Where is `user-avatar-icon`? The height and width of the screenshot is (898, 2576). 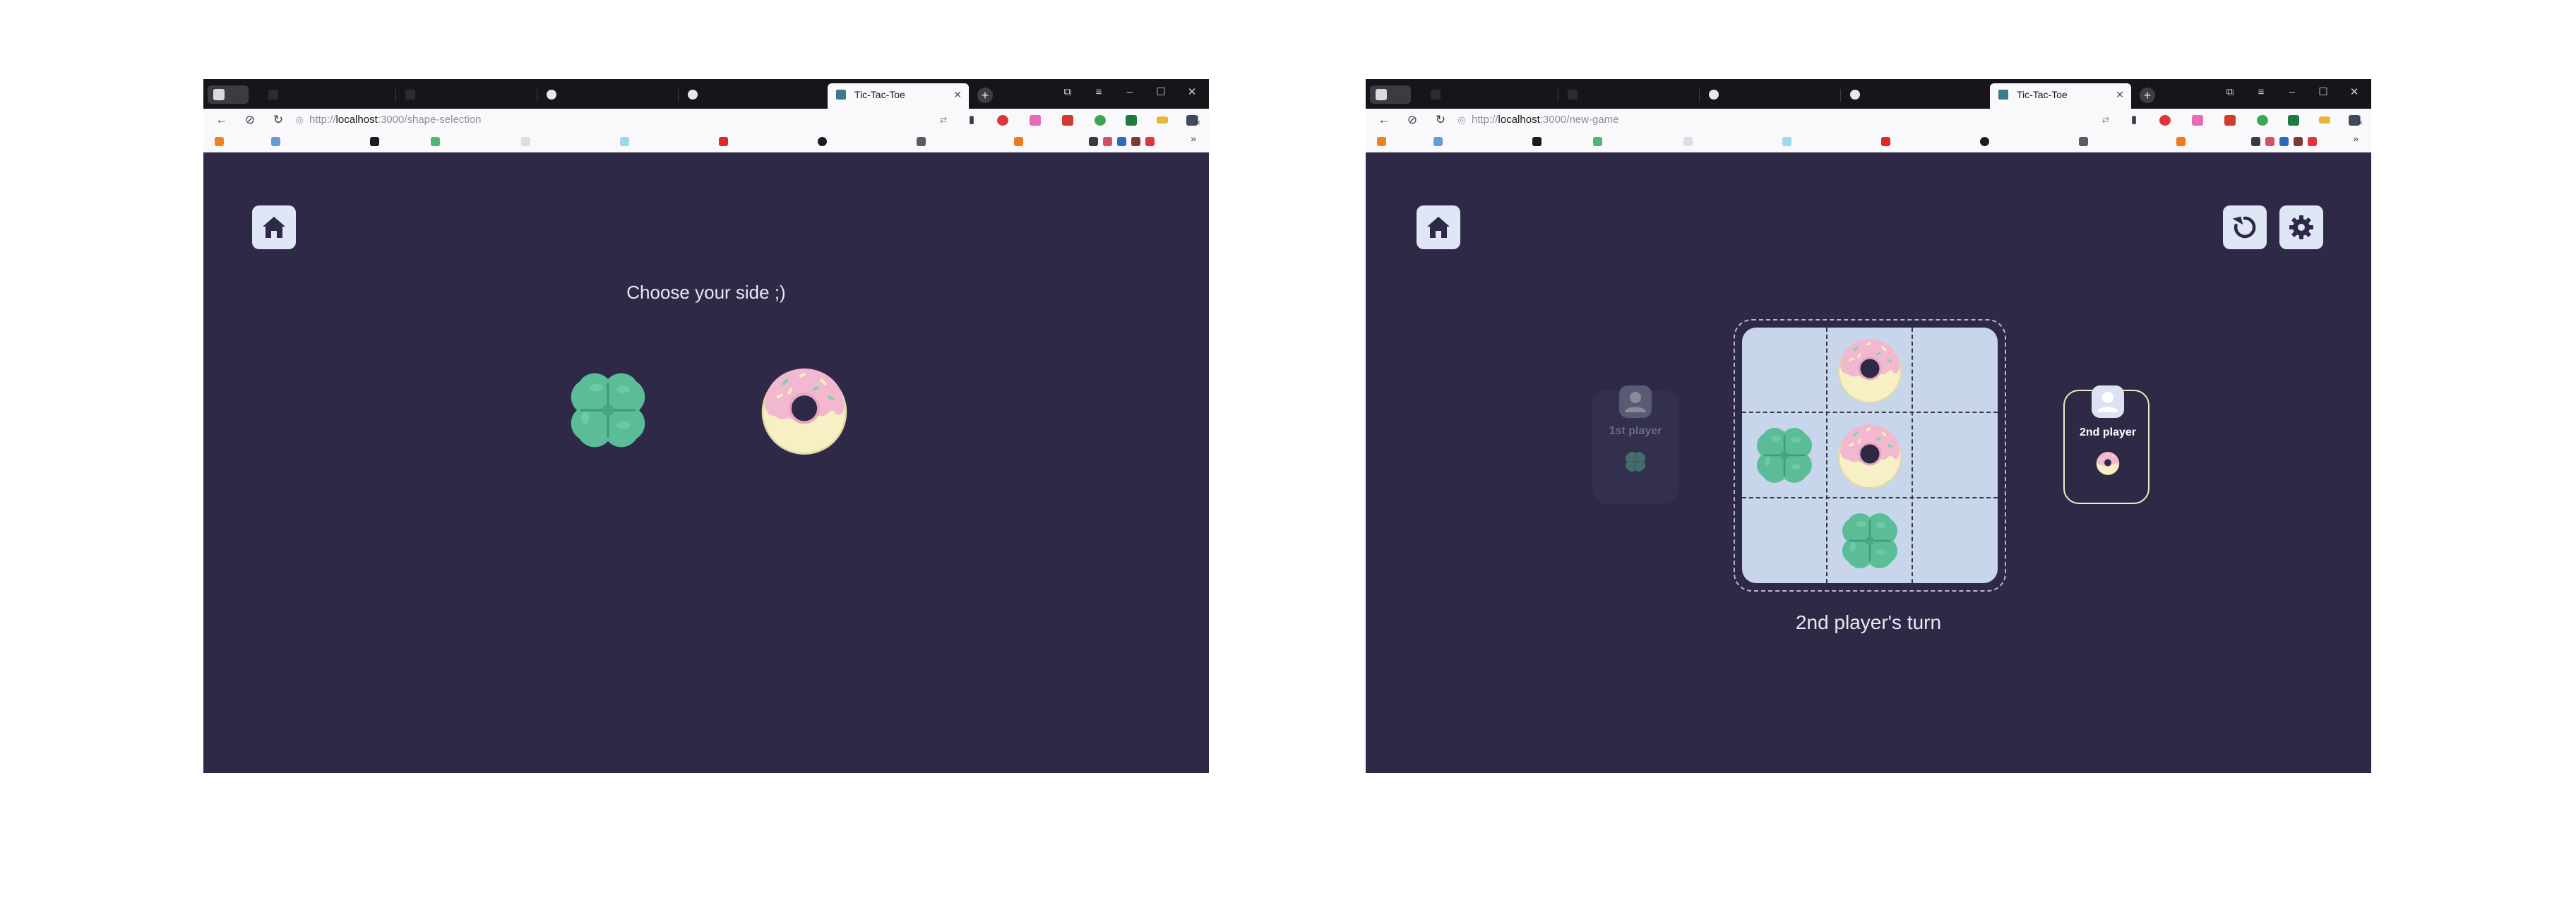 user-avatar-icon is located at coordinates (1635, 401).